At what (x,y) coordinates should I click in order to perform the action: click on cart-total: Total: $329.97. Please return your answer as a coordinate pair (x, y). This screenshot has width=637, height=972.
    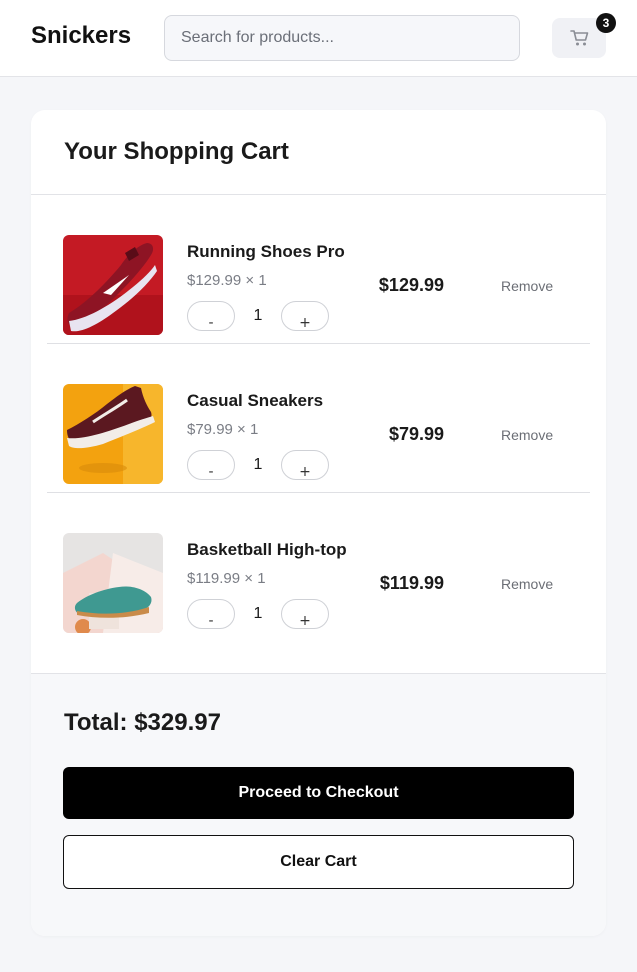
    Looking at the image, I should click on (142, 722).